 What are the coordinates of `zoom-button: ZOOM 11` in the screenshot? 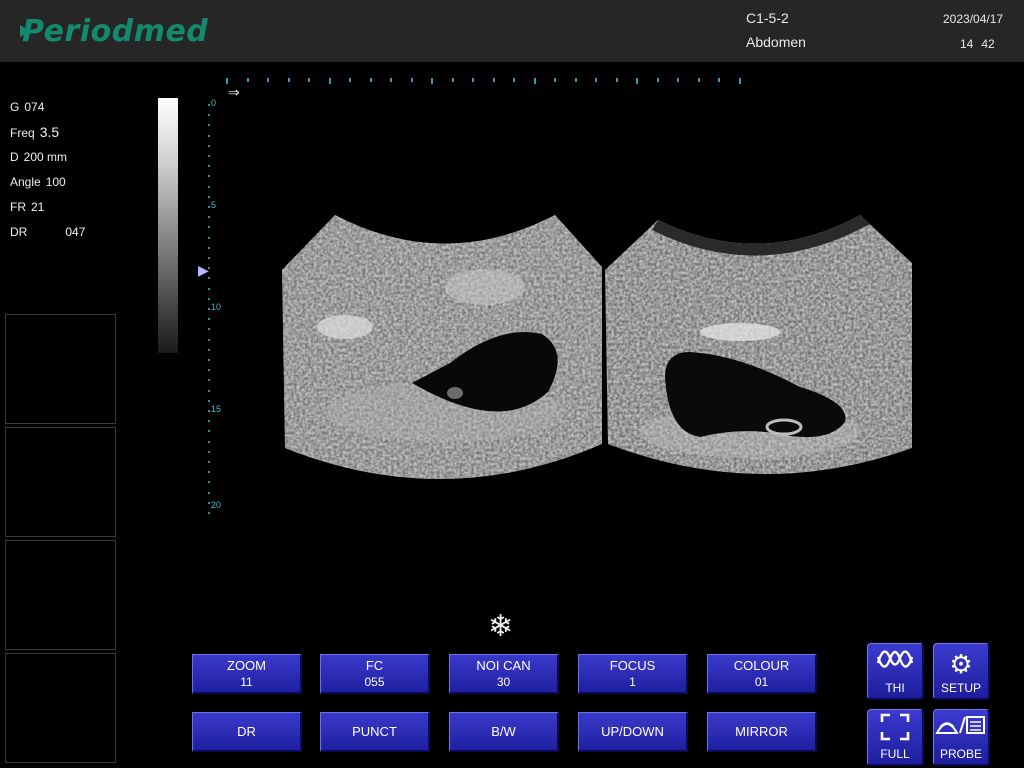 It's located at (247, 674).